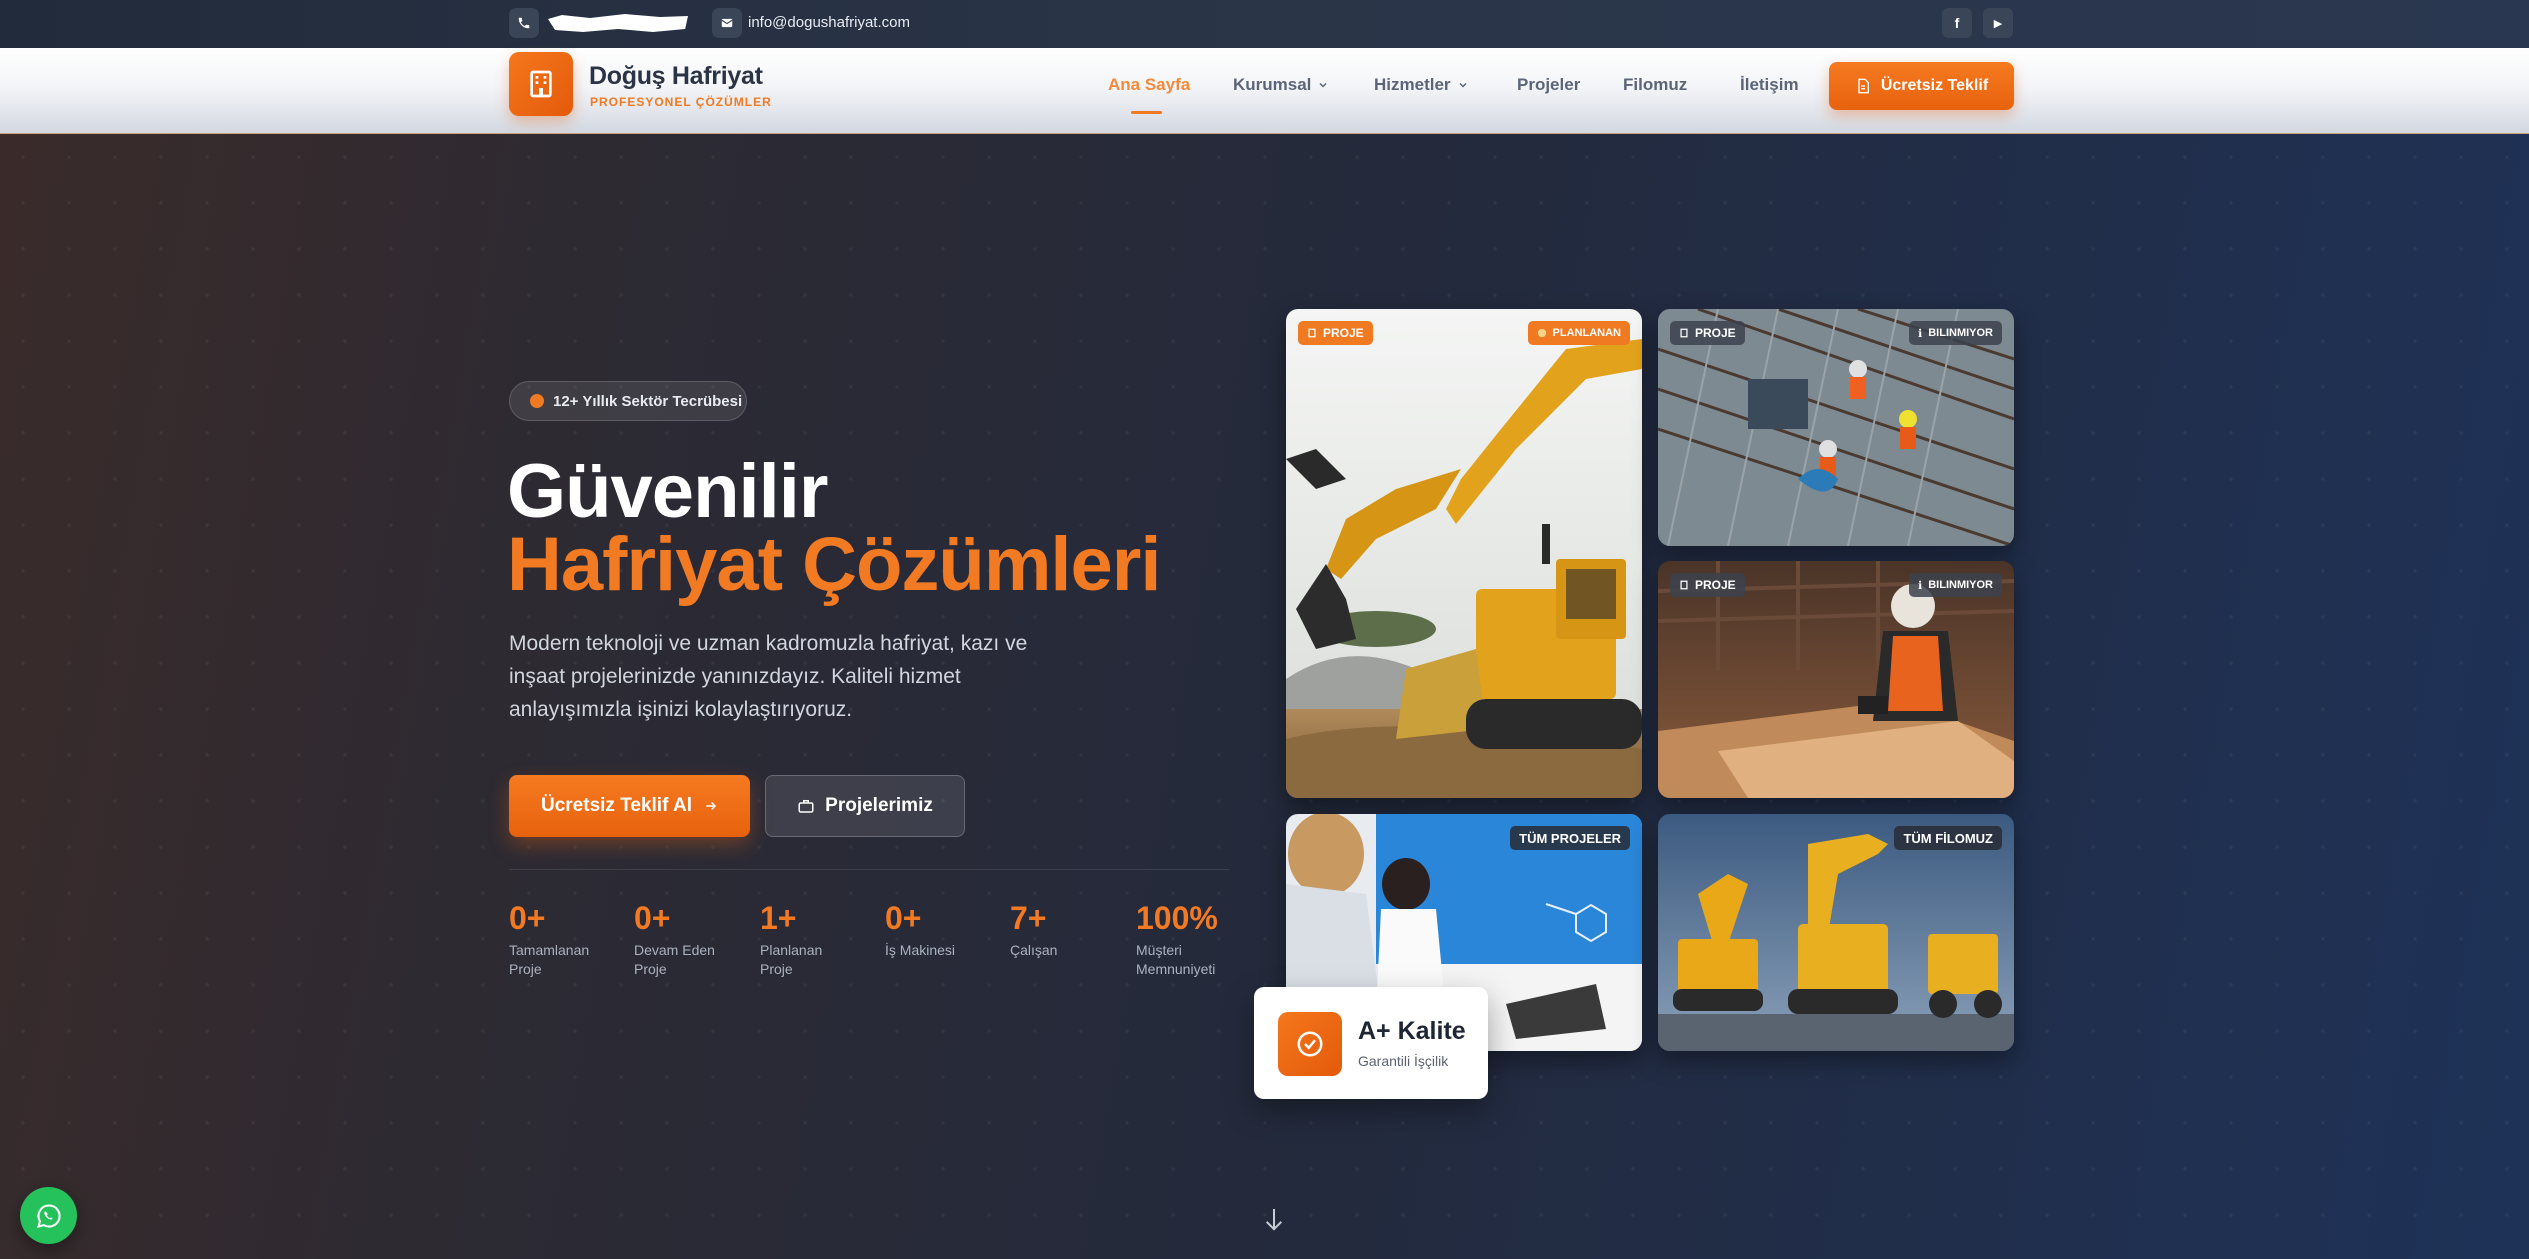  I want to click on nav-active-indicator, so click(1146, 112).